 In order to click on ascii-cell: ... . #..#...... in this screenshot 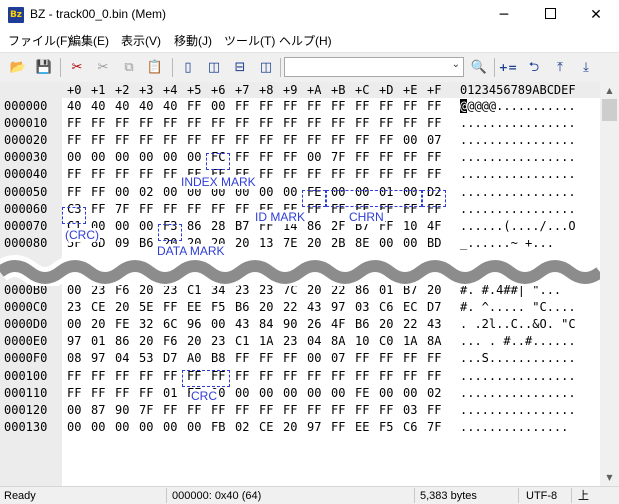, I will do `click(518, 341)`.